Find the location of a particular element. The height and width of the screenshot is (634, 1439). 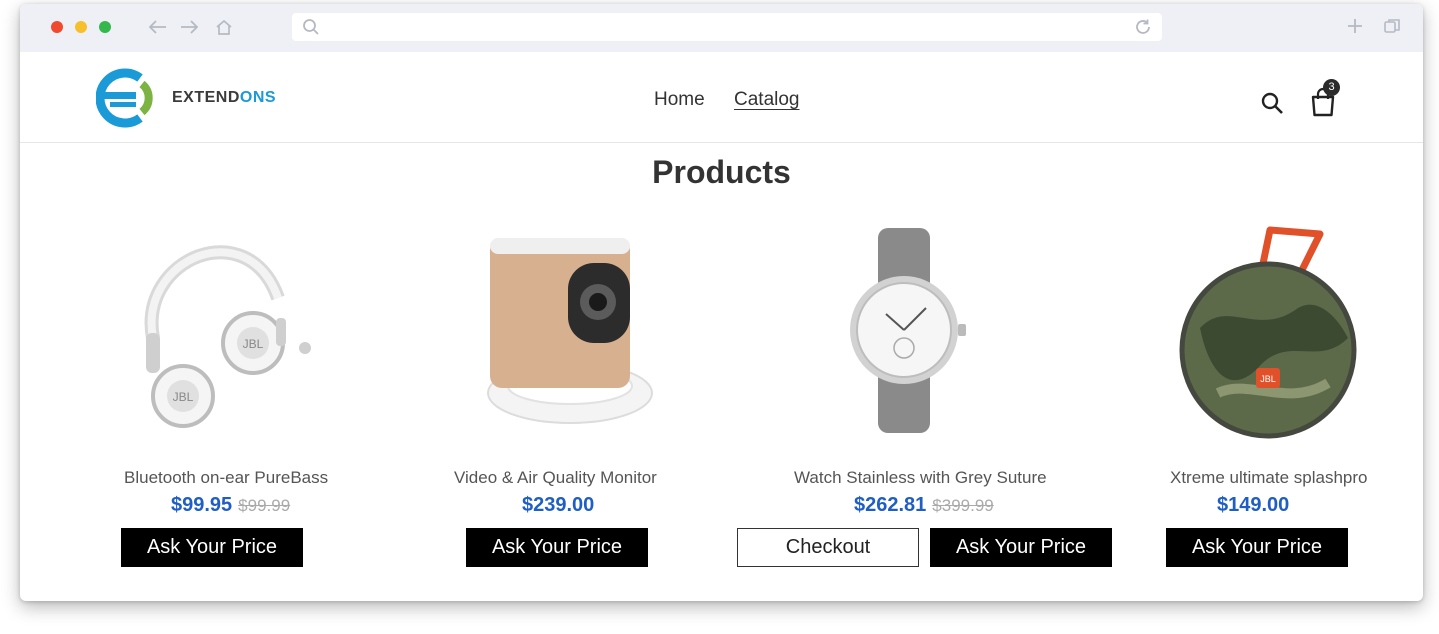

product-old-price: $99.99 is located at coordinates (264, 505).